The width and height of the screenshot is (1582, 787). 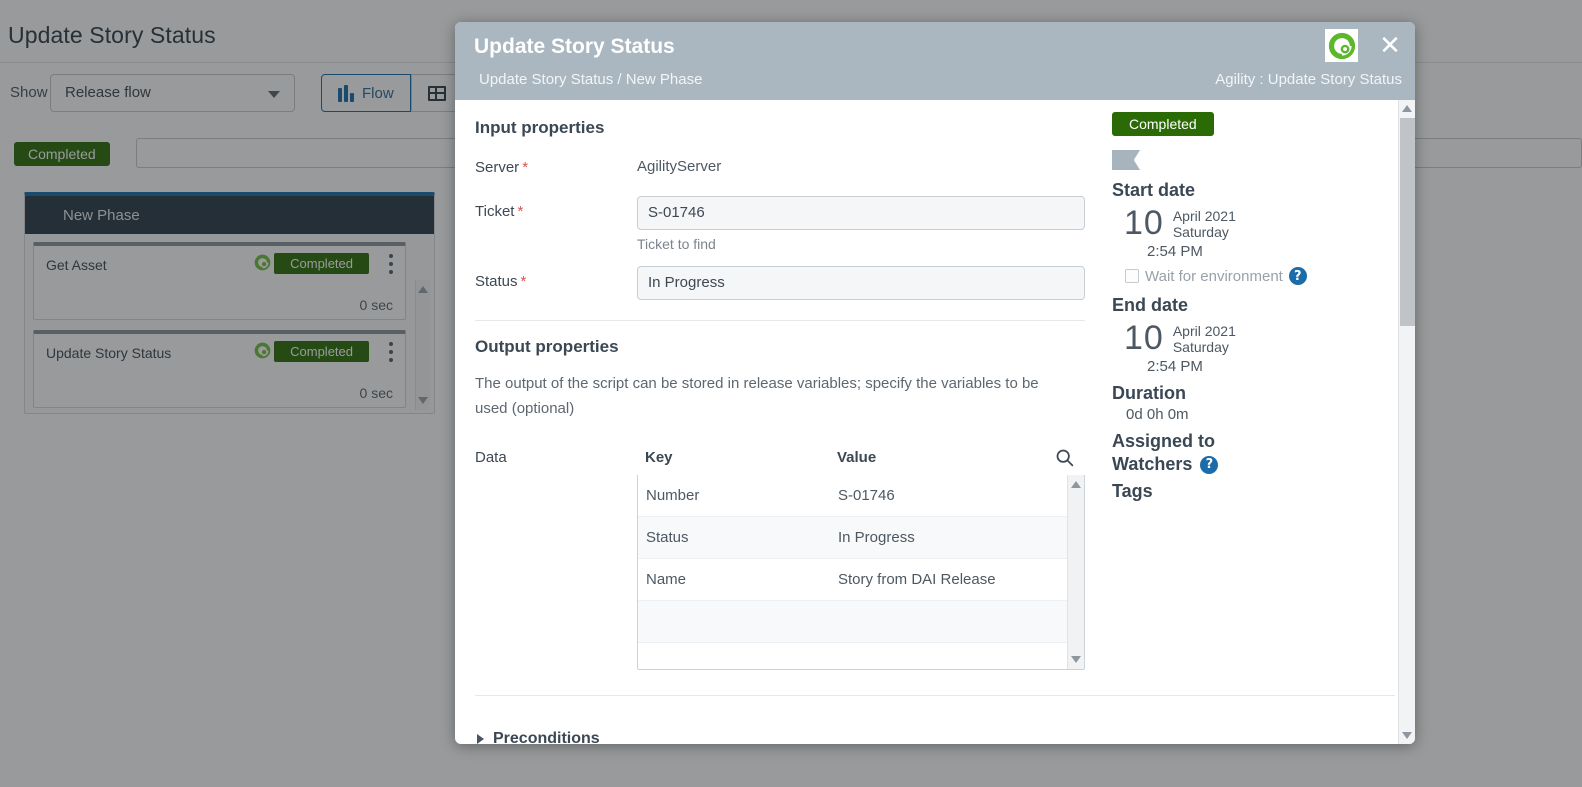 What do you see at coordinates (861, 283) in the screenshot?
I see `status-input: In Progress` at bounding box center [861, 283].